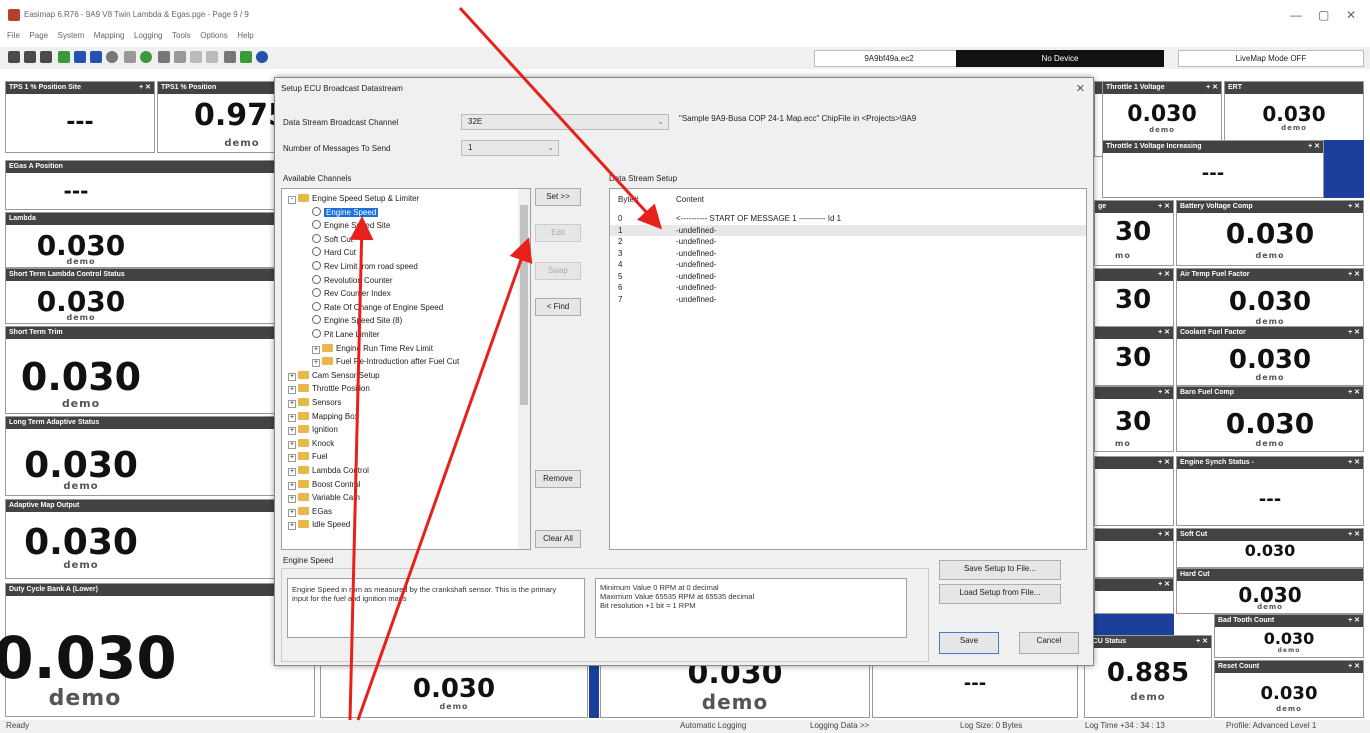 The width and height of the screenshot is (1370, 733). What do you see at coordinates (565, 122) in the screenshot?
I see `channel-select: 32E ⌄` at bounding box center [565, 122].